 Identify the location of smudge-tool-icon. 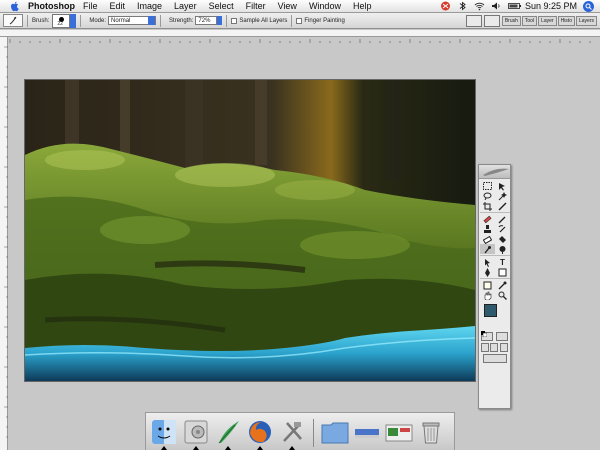
(487, 249).